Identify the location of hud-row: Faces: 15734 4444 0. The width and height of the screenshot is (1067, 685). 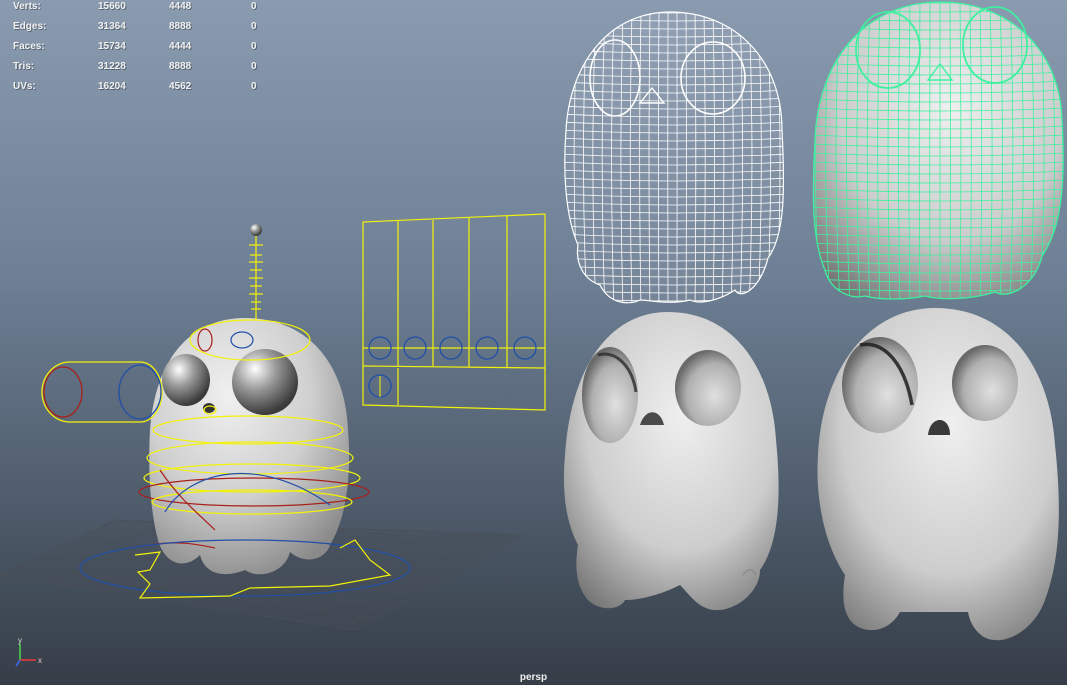
(143, 50).